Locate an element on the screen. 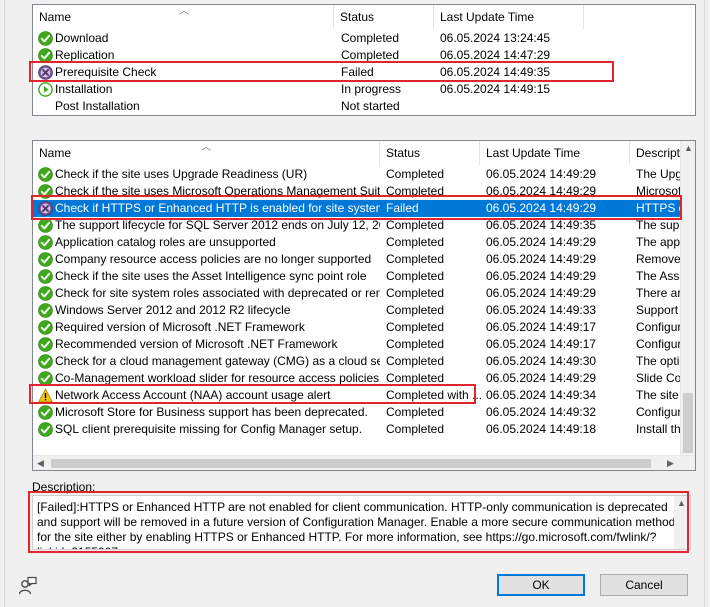 This screenshot has height=607, width=710. scroll-left-icon: ◀ is located at coordinates (40, 463).